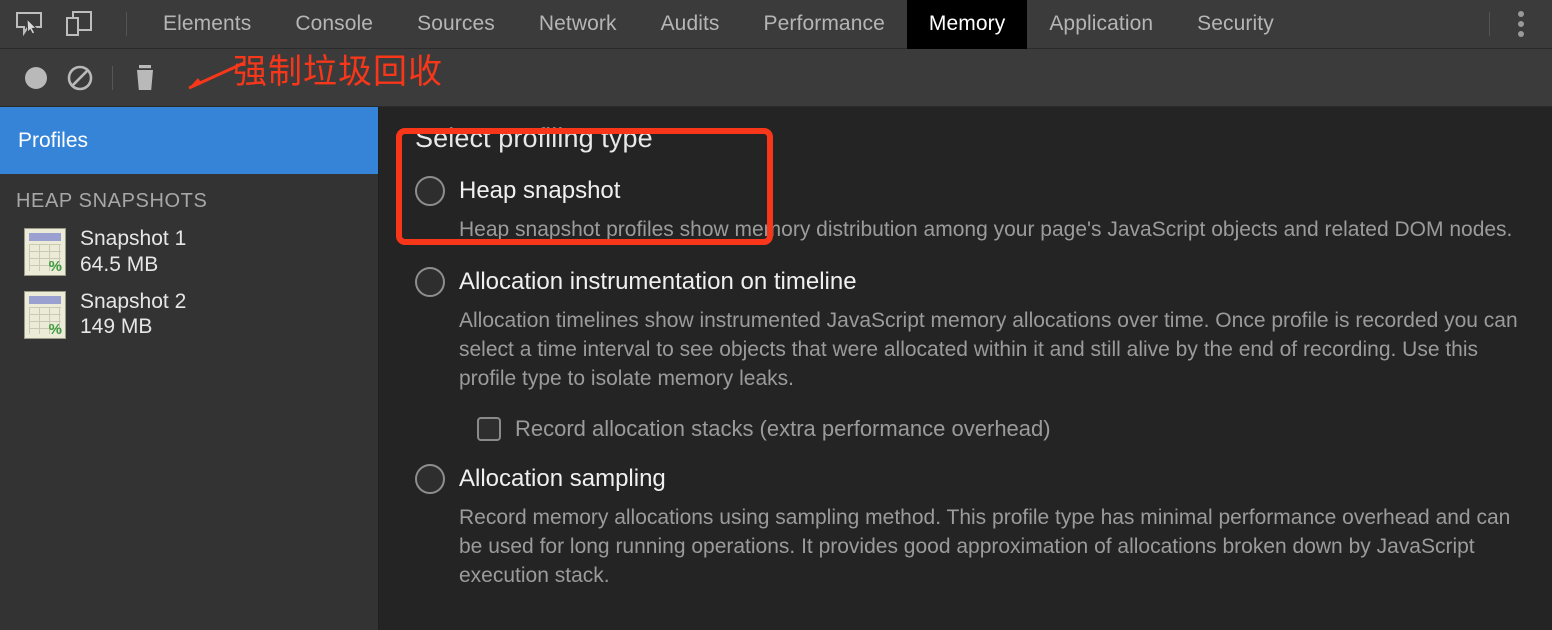 This screenshot has width=1552, height=630. I want to click on tab-sources: Sources, so click(456, 24).